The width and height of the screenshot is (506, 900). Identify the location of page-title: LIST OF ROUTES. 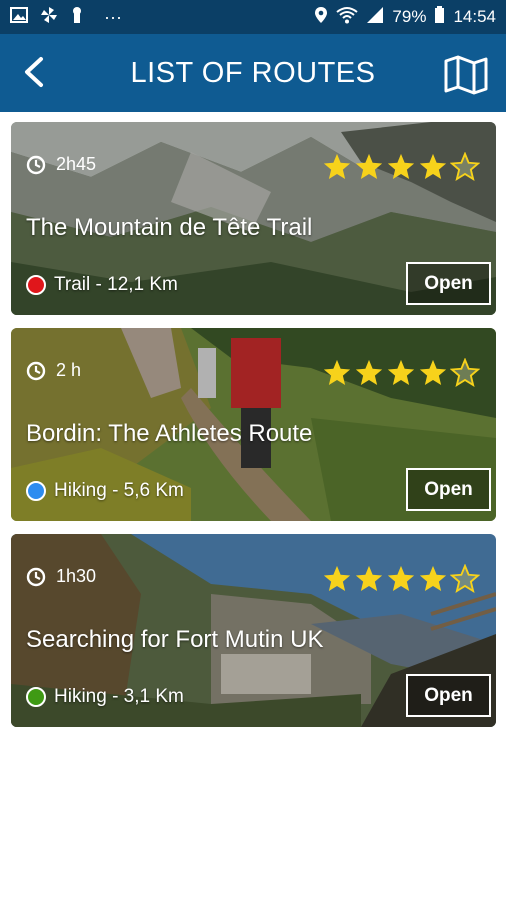
(253, 72).